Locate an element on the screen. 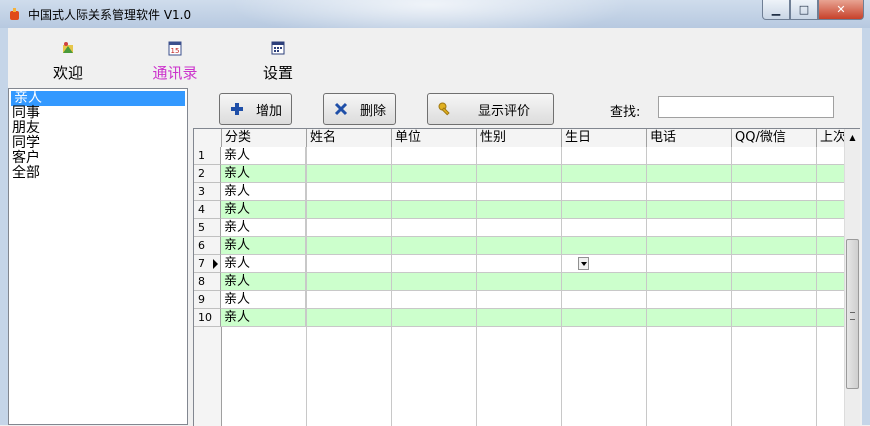 The width and height of the screenshot is (870, 426). row-number: 1 is located at coordinates (201, 155).